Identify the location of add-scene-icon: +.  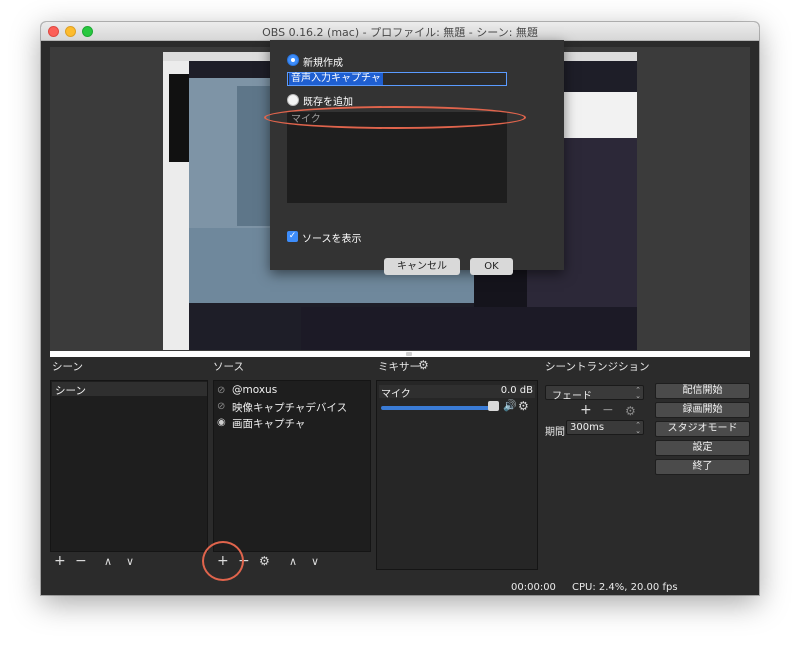
(60, 561).